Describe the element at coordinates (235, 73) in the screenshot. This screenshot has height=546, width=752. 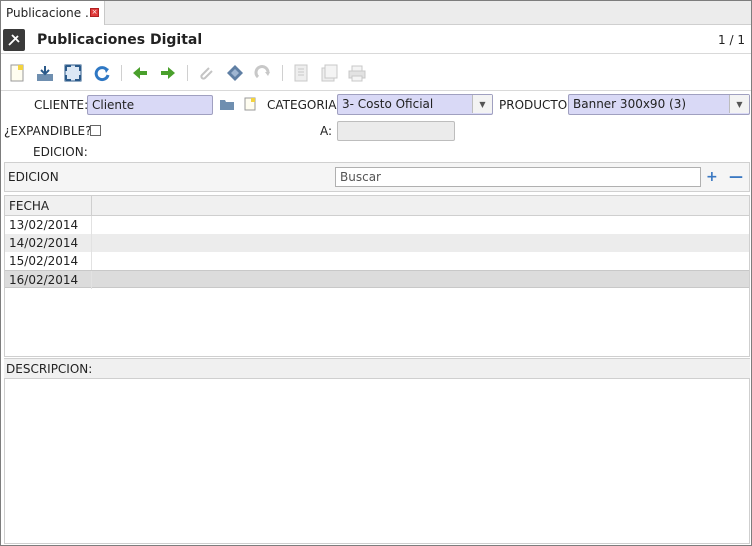
I see `zoom-icon` at that location.